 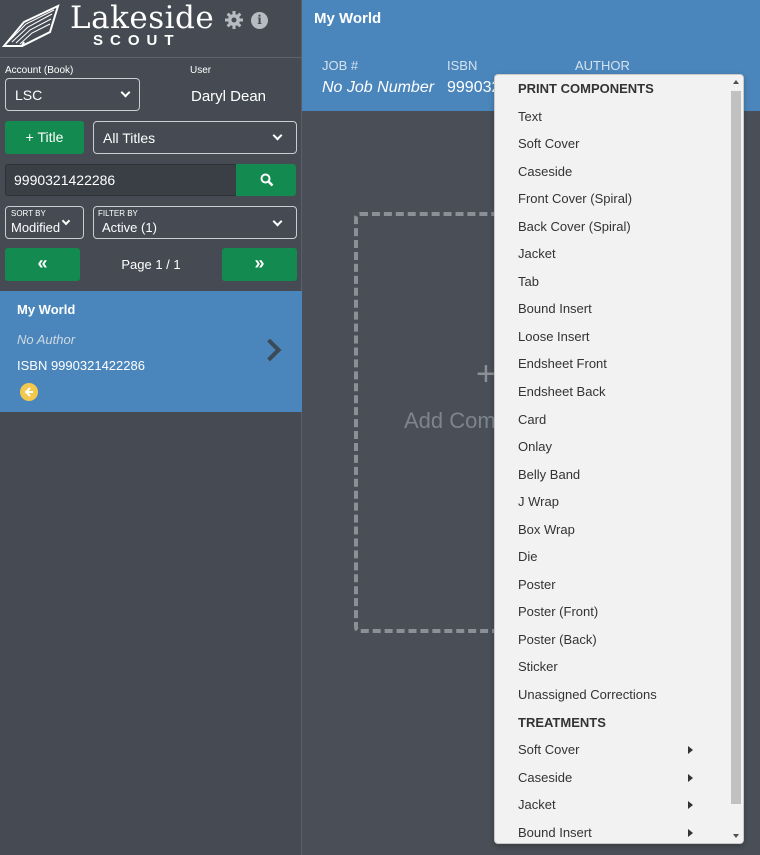 I want to click on card-title: My World, so click(x=46, y=309).